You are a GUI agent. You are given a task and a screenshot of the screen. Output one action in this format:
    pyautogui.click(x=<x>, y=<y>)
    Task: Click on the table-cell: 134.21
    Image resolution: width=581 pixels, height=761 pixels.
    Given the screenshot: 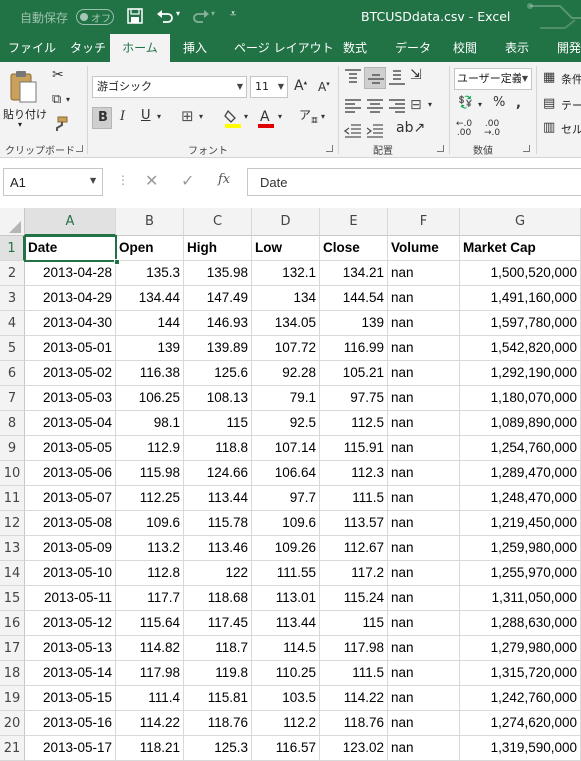 What is the action you would take?
    pyautogui.click(x=354, y=273)
    